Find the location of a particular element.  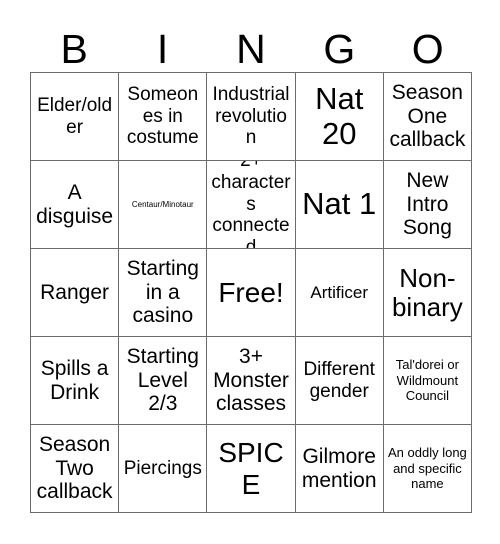

bingo-square-label: A disguise is located at coordinates (75, 204).